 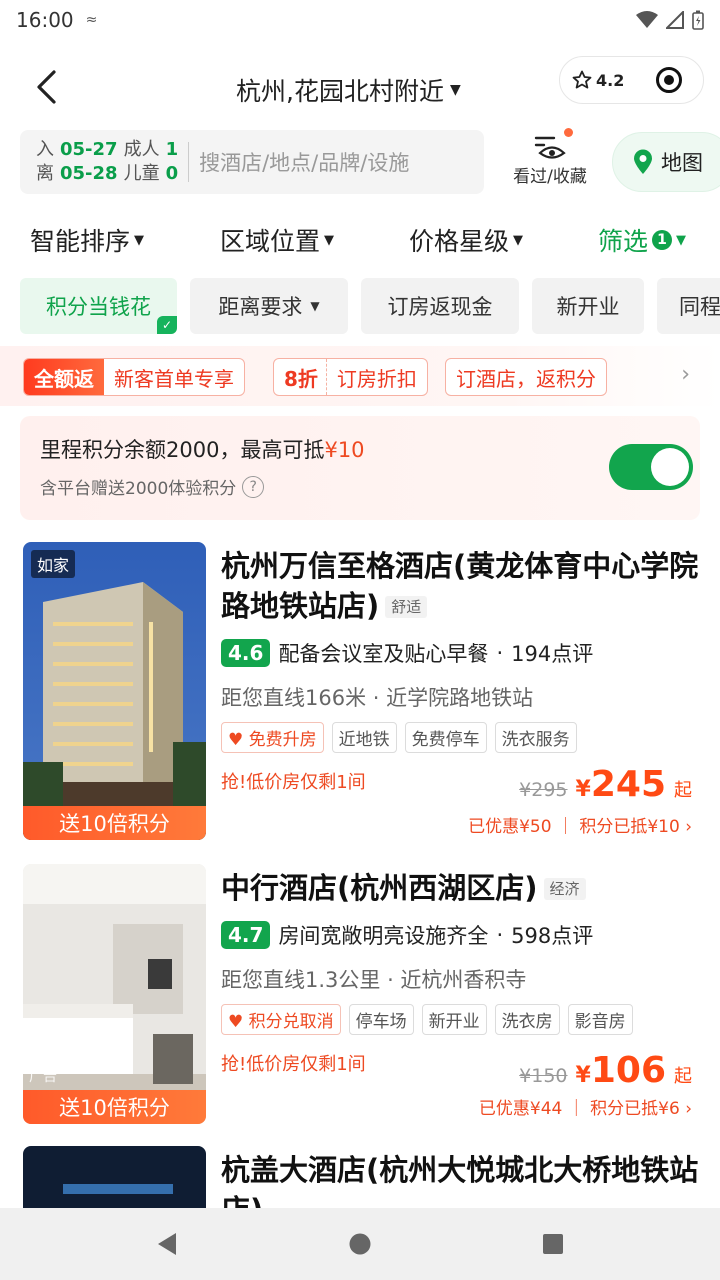 I want to click on adults-label: 成人, so click(x=141, y=149).